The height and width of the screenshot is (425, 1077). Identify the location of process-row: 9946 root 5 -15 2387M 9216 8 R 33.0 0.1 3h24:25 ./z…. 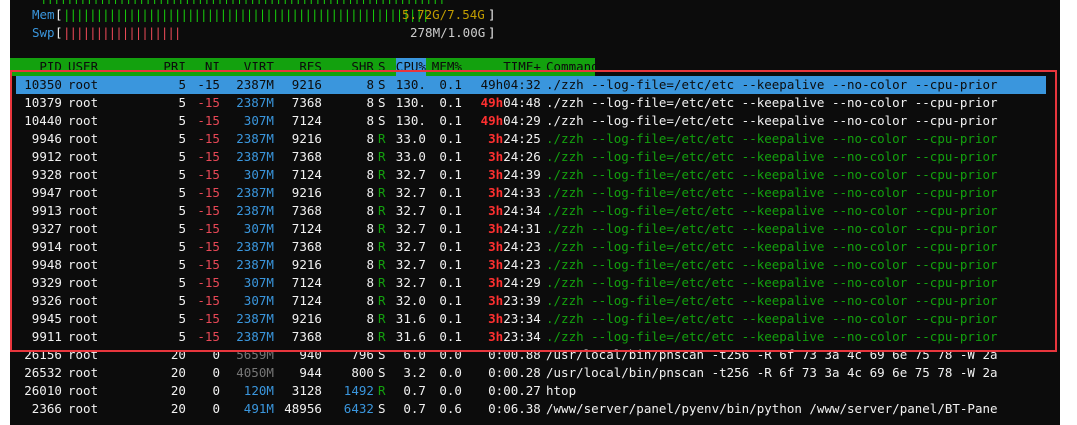
(535, 139).